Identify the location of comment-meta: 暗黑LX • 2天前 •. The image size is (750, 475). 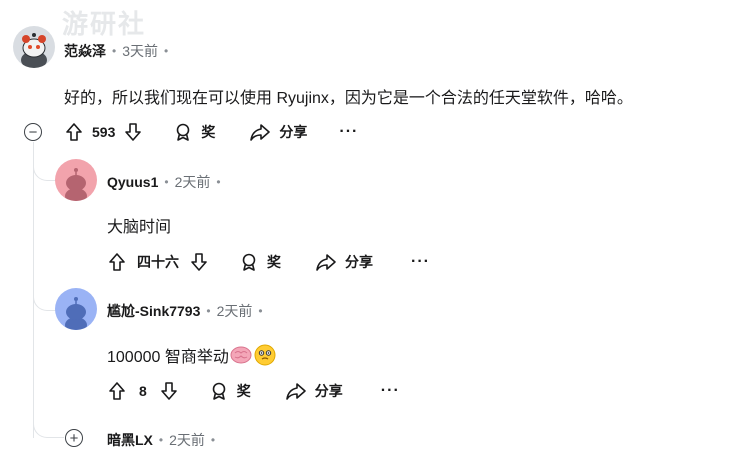
(164, 440).